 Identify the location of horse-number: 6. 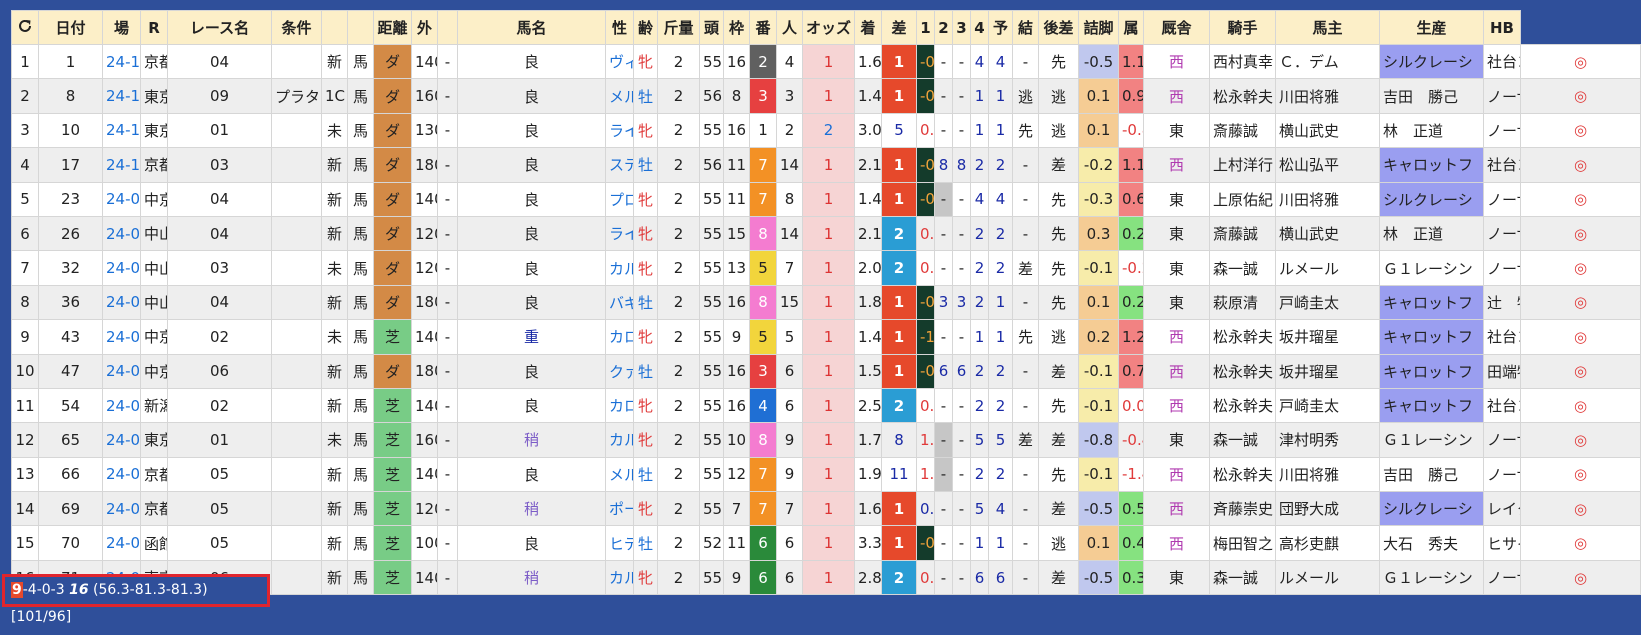
(789, 577).